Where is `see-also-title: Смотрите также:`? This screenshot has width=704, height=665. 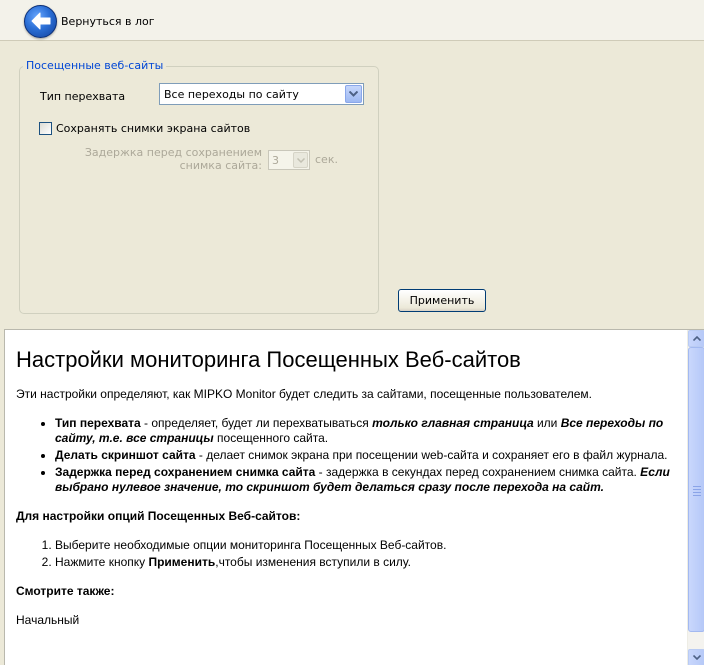
see-also-title: Смотрите также: is located at coordinates (65, 591).